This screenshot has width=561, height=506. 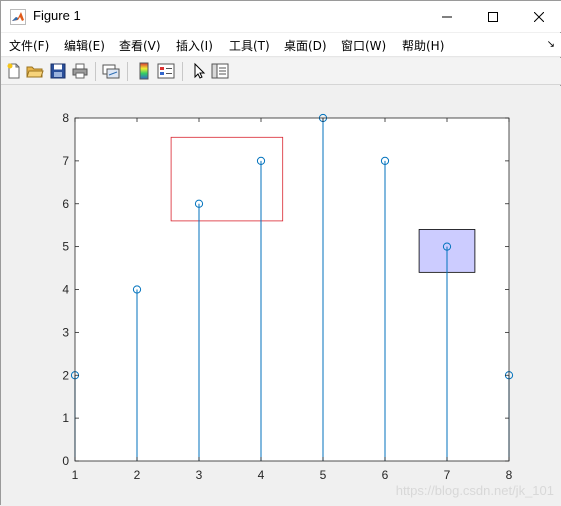 What do you see at coordinates (199, 475) in the screenshot?
I see `x-tick-label: 3` at bounding box center [199, 475].